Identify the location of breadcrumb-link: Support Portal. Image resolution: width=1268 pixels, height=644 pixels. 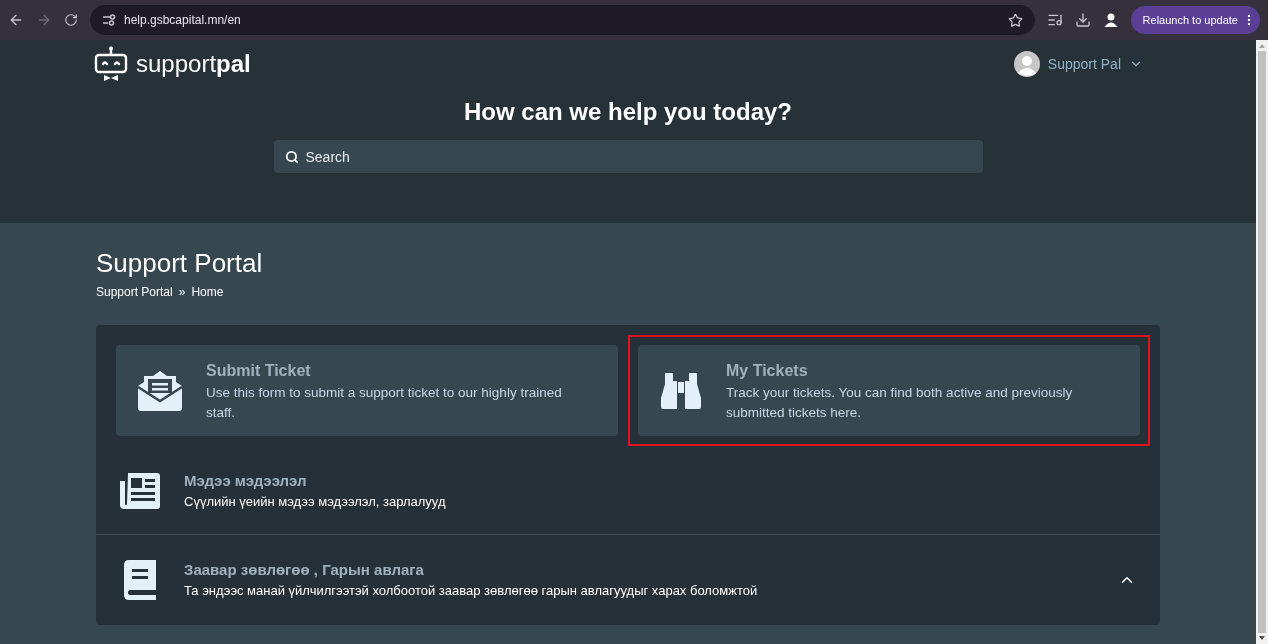
(134, 292).